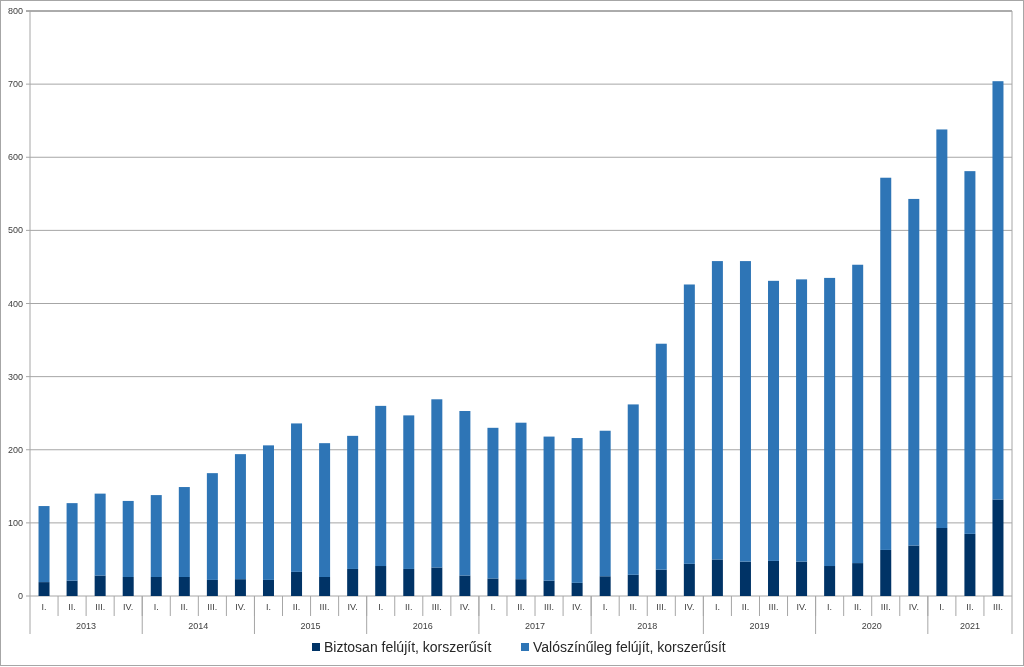 Image resolution: width=1024 pixels, height=667 pixels. What do you see at coordinates (647, 626) in the screenshot?
I see `axis-label: 2018` at bounding box center [647, 626].